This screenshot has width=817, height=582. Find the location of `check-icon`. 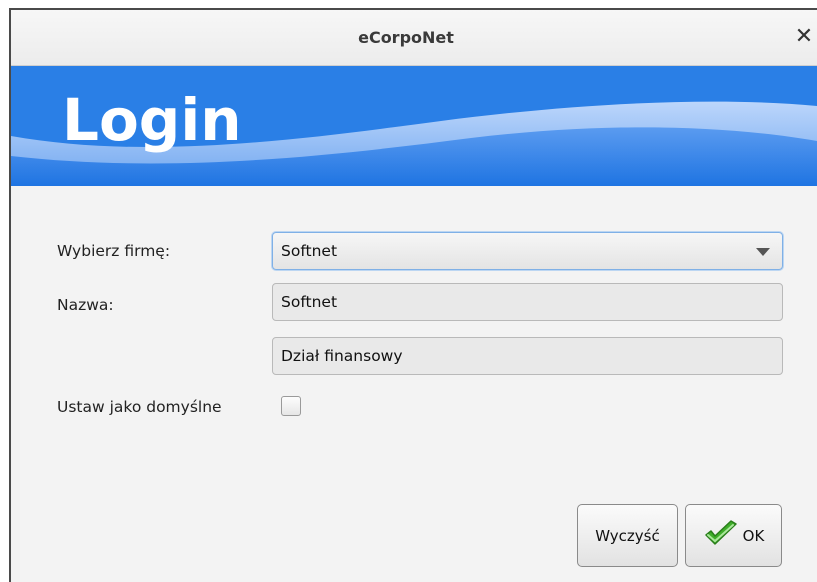

check-icon is located at coordinates (721, 535).